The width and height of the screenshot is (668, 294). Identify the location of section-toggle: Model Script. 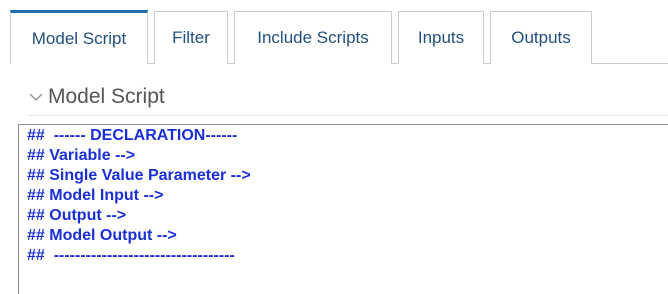
(96, 97).